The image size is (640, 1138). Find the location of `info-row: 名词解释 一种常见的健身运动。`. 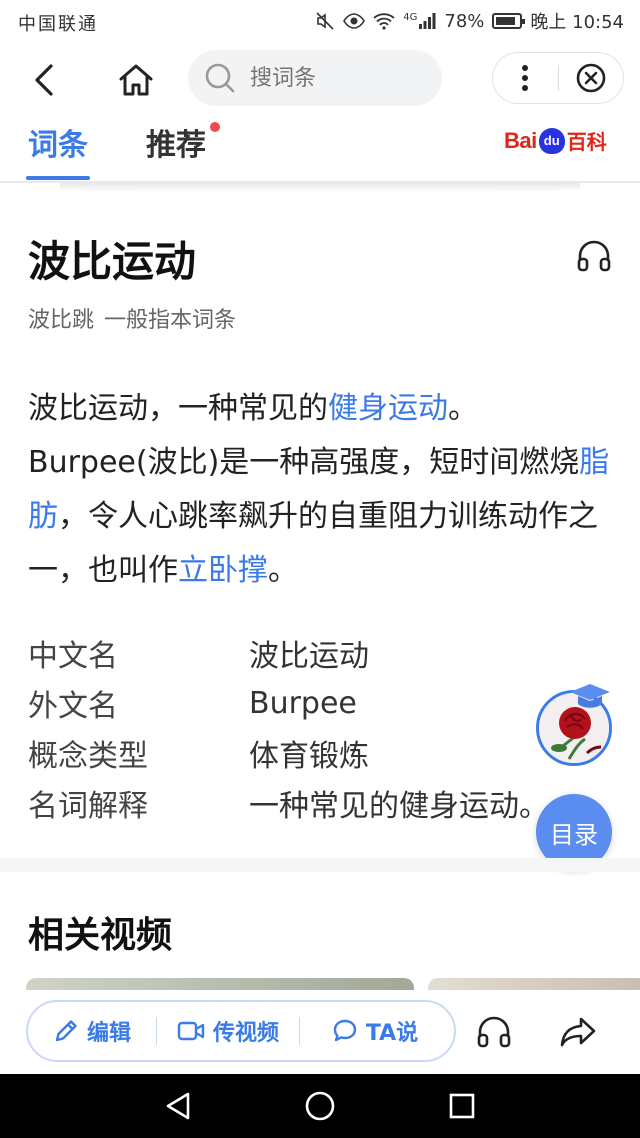

info-row: 名词解释 一种常见的健身运动。 is located at coordinates (308, 803).